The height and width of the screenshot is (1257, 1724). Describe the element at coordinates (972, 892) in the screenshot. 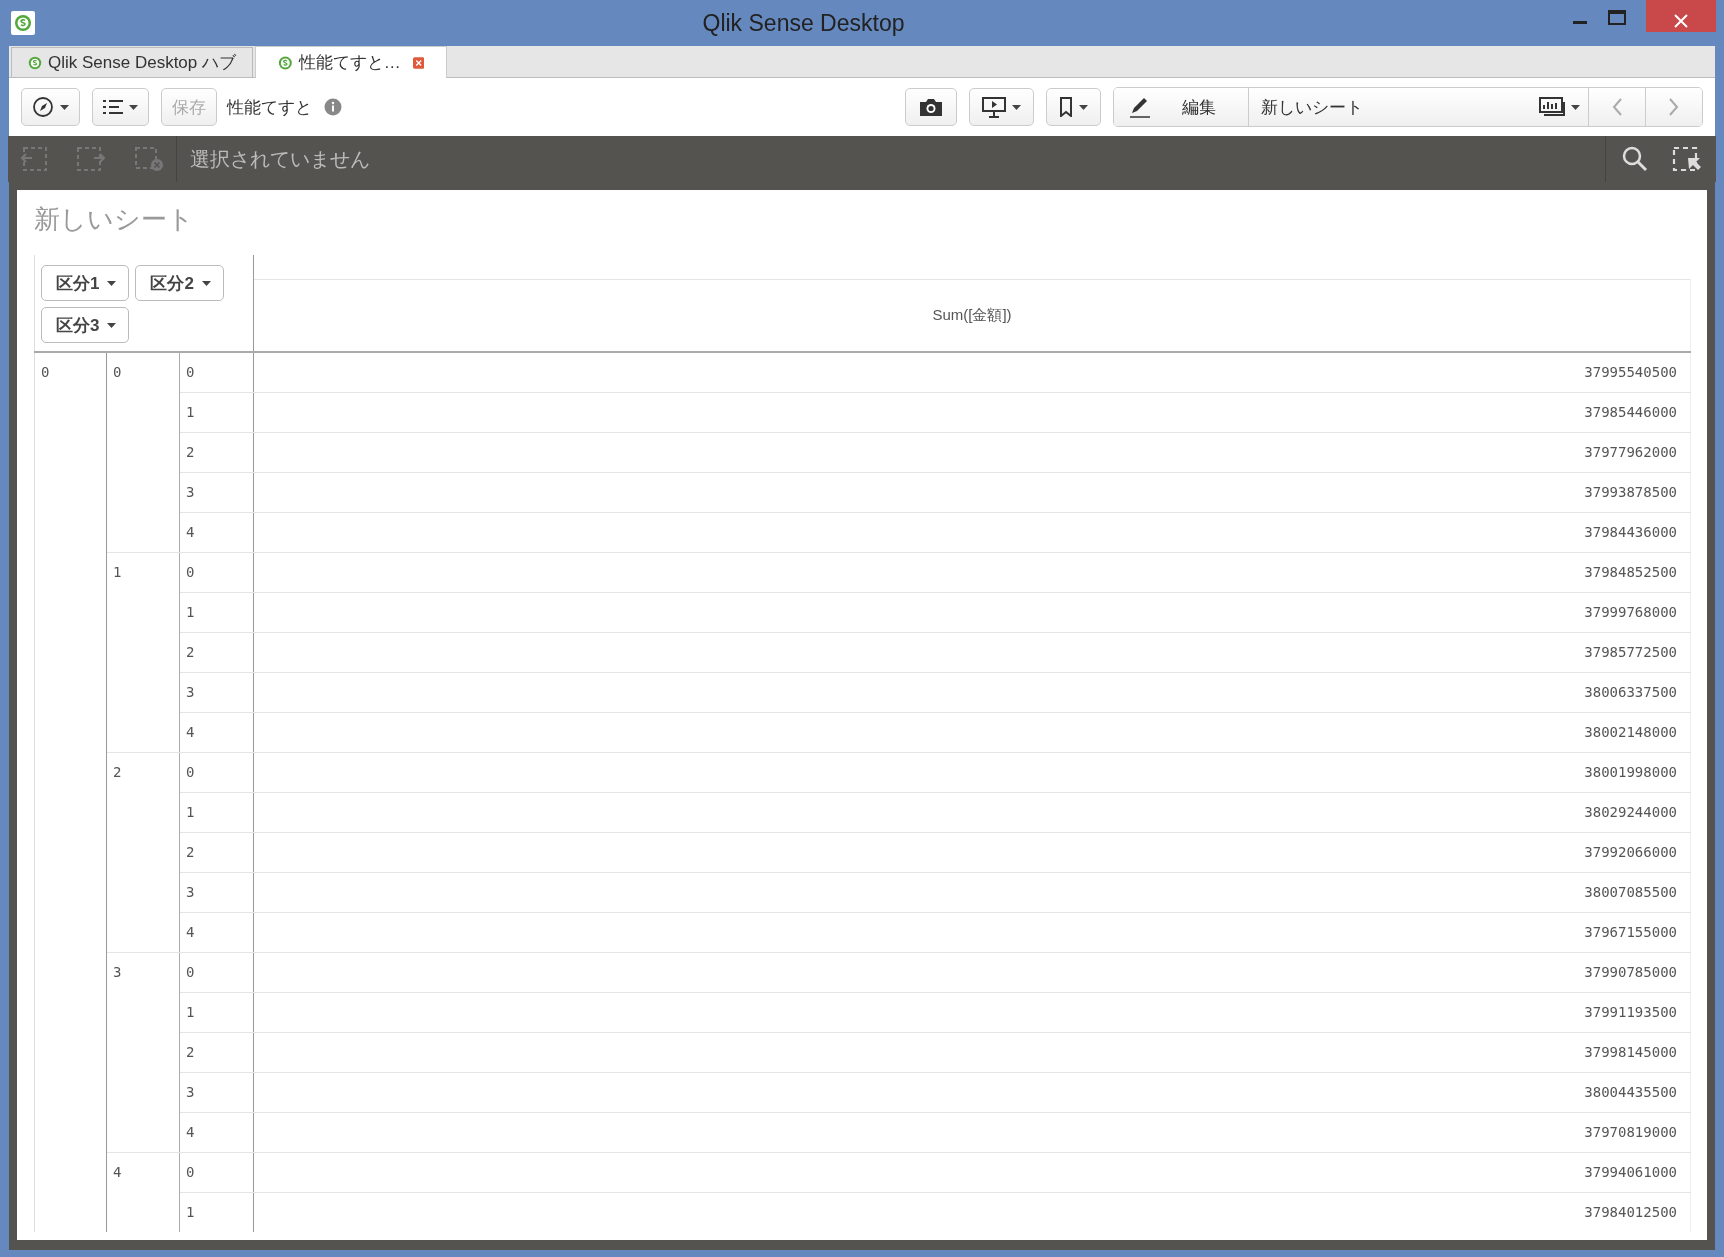

I see `table-cell: 38007085500` at that location.